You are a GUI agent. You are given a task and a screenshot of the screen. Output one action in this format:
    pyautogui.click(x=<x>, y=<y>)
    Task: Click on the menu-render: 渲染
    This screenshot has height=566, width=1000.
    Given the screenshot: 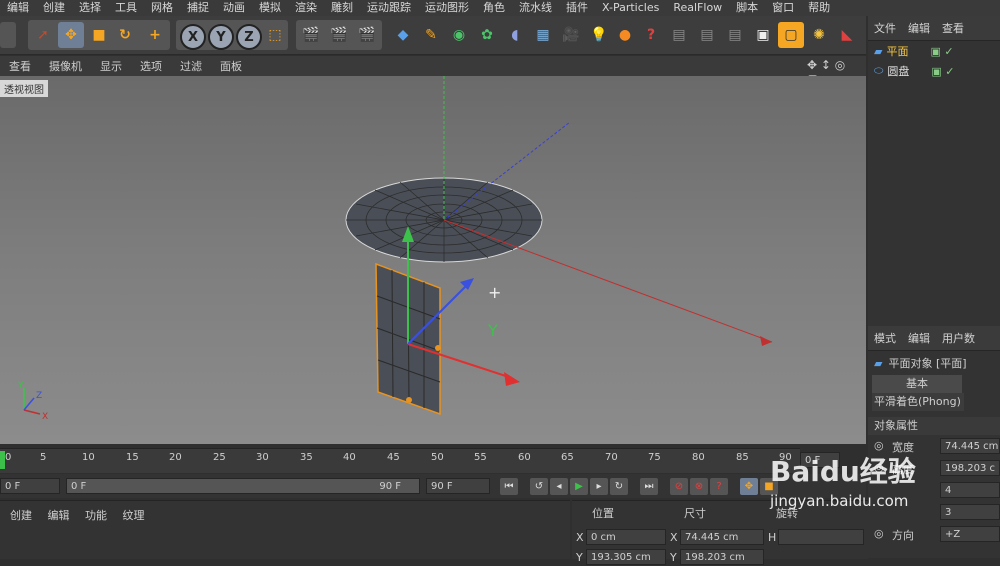 What is the action you would take?
    pyautogui.click(x=306, y=8)
    